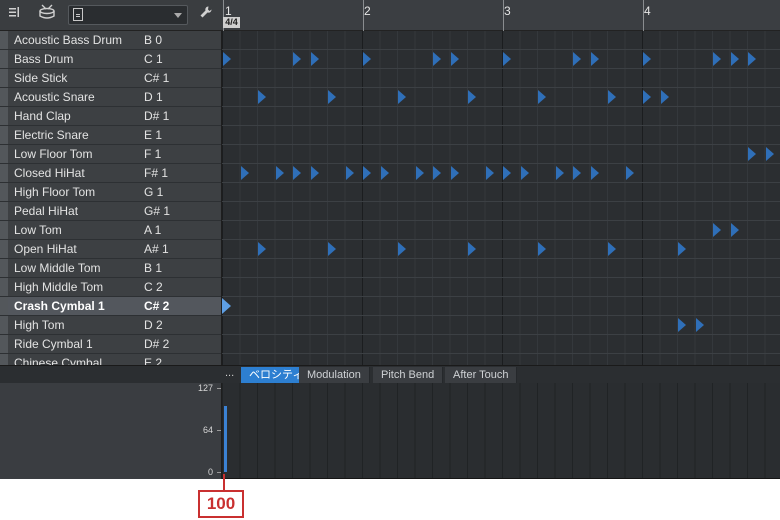 The height and width of the screenshot is (520, 780). I want to click on drum-row: Bass Drum C 1, so click(110, 59).